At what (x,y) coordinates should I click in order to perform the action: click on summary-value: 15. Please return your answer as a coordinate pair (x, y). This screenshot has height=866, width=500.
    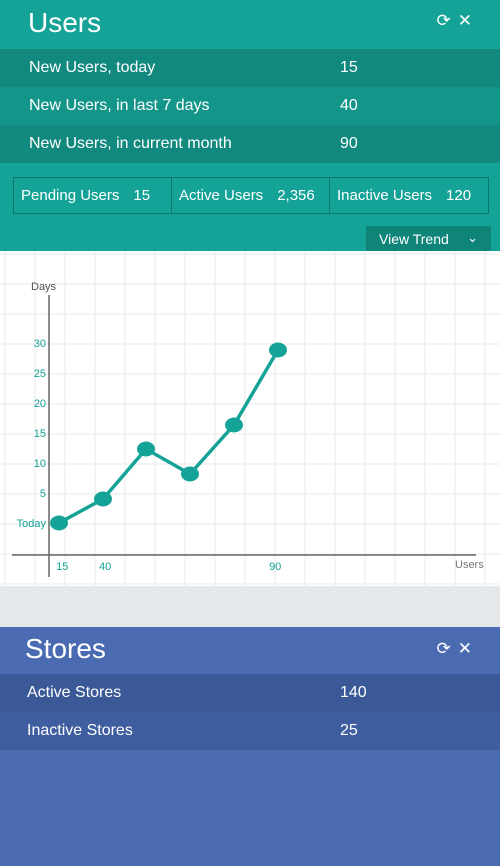
    Looking at the image, I should click on (142, 195).